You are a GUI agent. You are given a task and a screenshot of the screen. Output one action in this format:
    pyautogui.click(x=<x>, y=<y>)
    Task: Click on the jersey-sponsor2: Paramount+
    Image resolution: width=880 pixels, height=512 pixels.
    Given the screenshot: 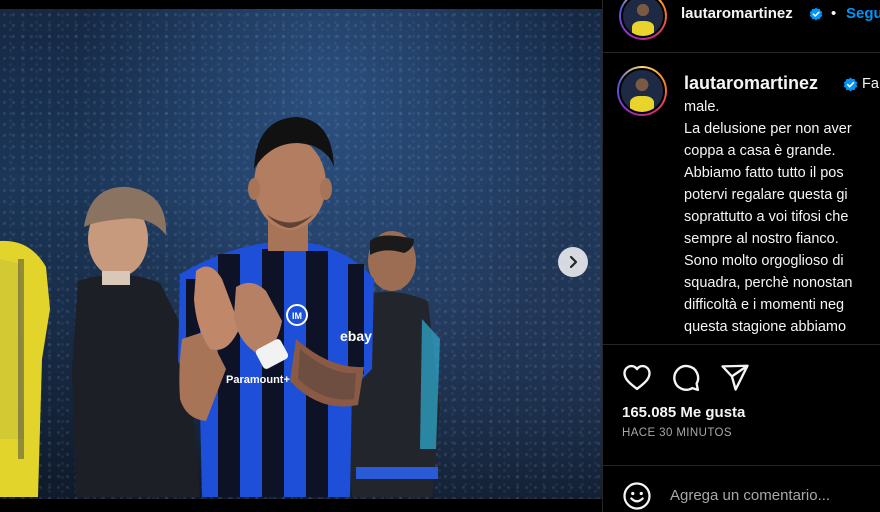 What is the action you would take?
    pyautogui.click(x=258, y=380)
    